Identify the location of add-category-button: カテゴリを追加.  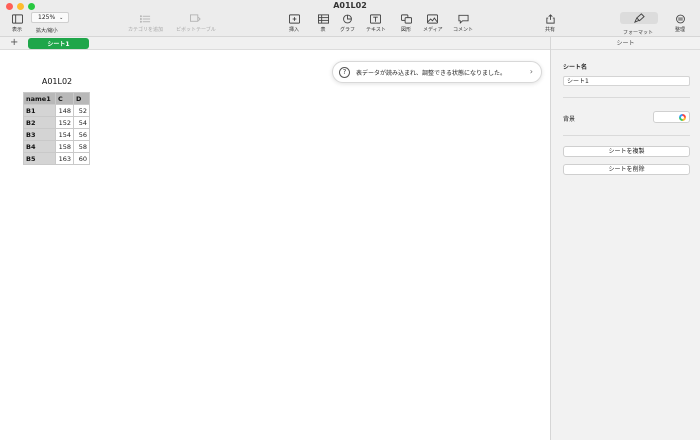
(145, 23).